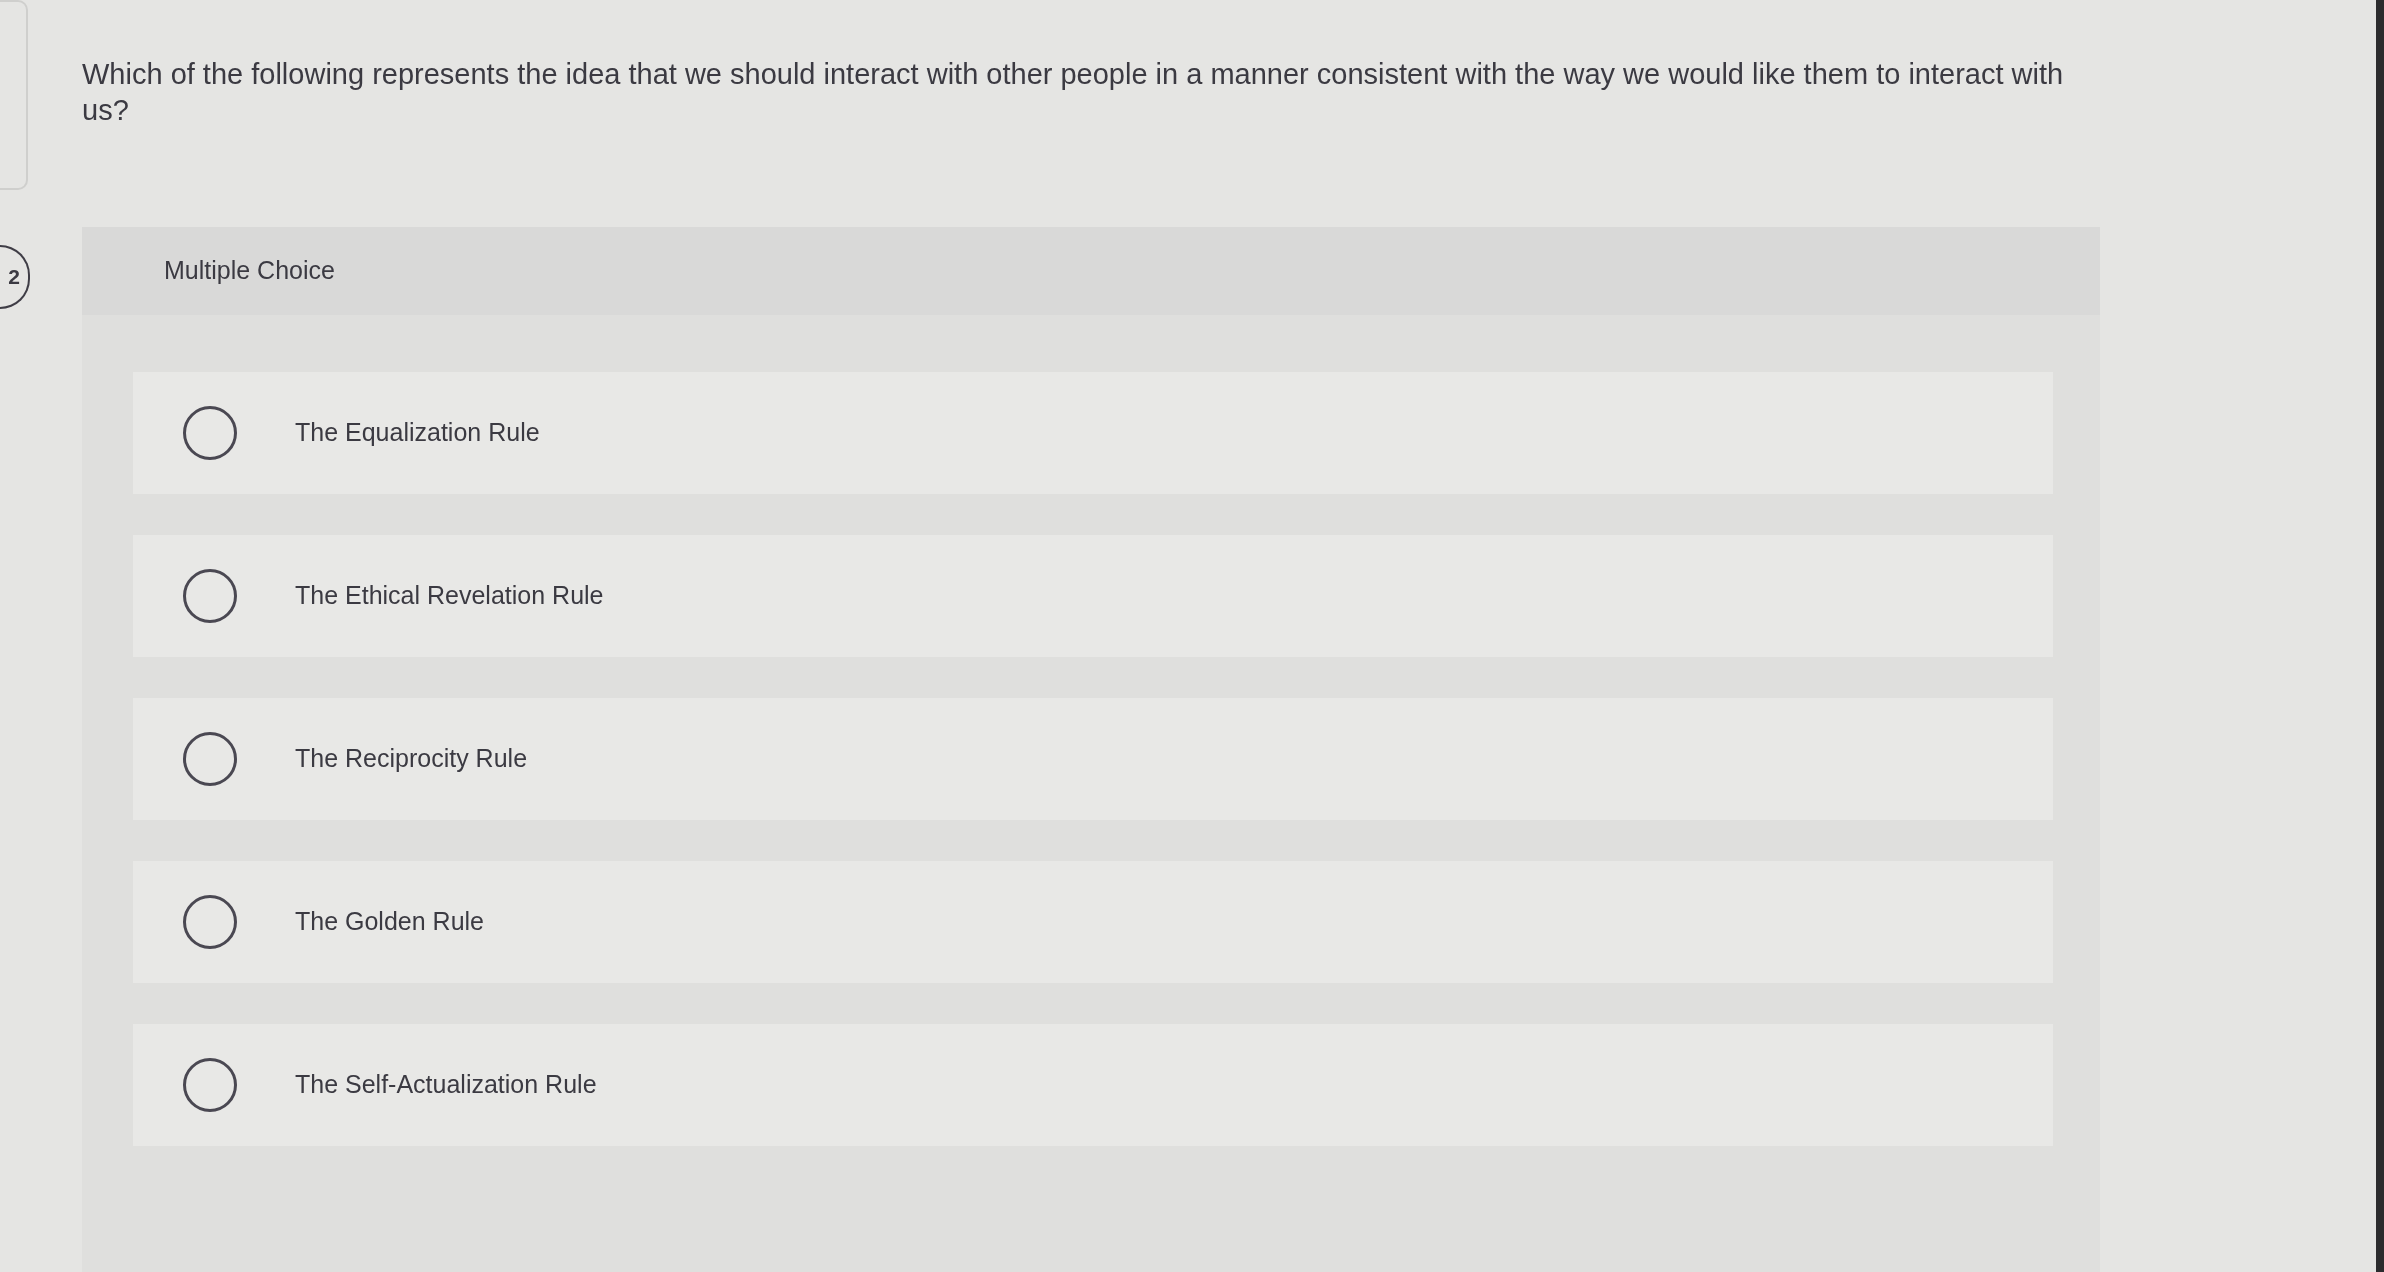 The width and height of the screenshot is (2384, 1272). Describe the element at coordinates (1093, 1085) in the screenshot. I see `answer-option: The Self-Actualization Rule` at that location.